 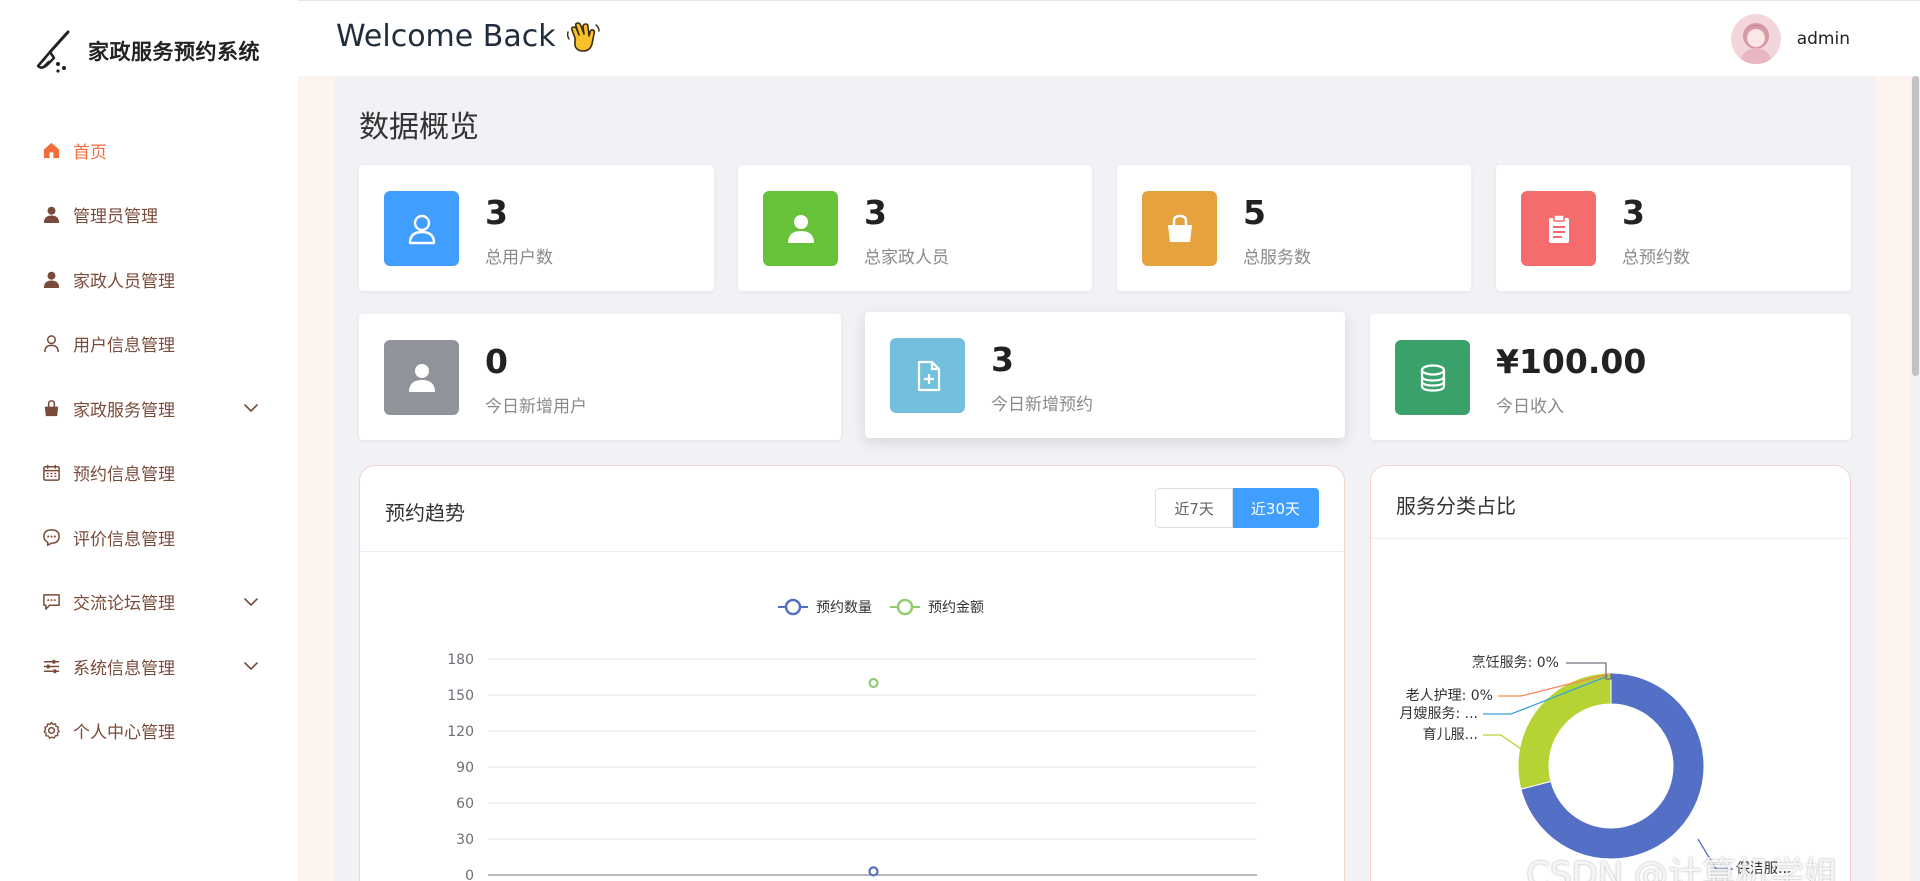 I want to click on sidebar-item-reviews: 评价信息管理, so click(x=149, y=537).